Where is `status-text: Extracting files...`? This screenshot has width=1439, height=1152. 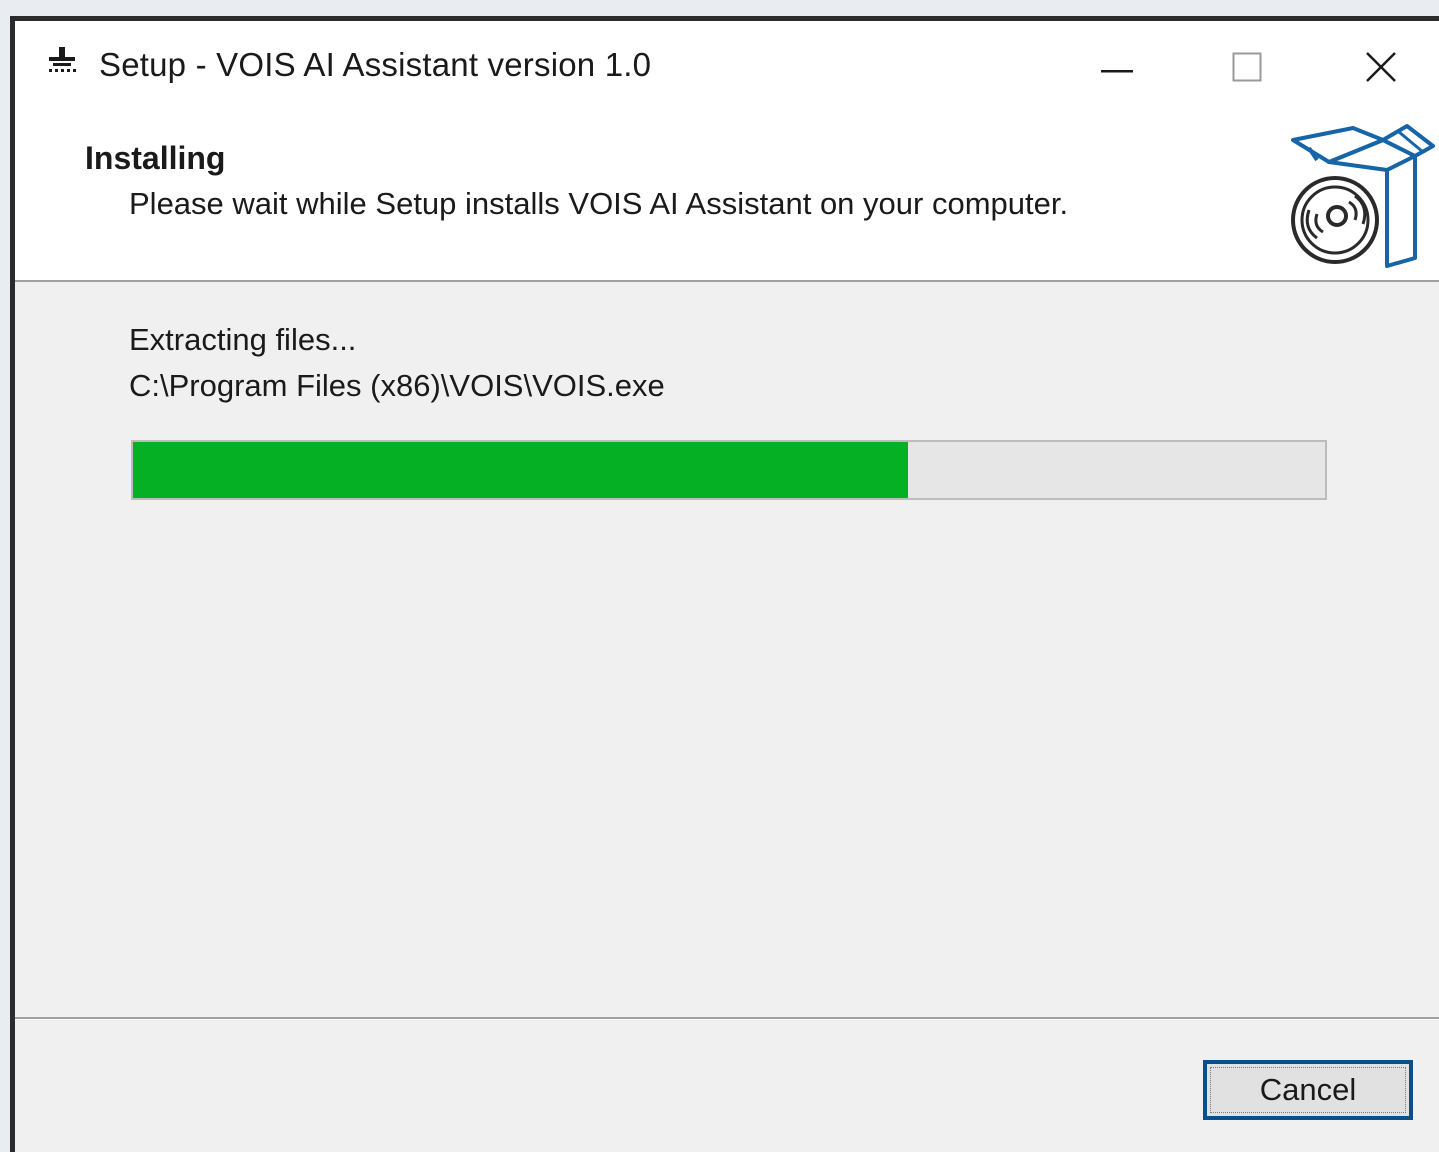 status-text: Extracting files... is located at coordinates (243, 339).